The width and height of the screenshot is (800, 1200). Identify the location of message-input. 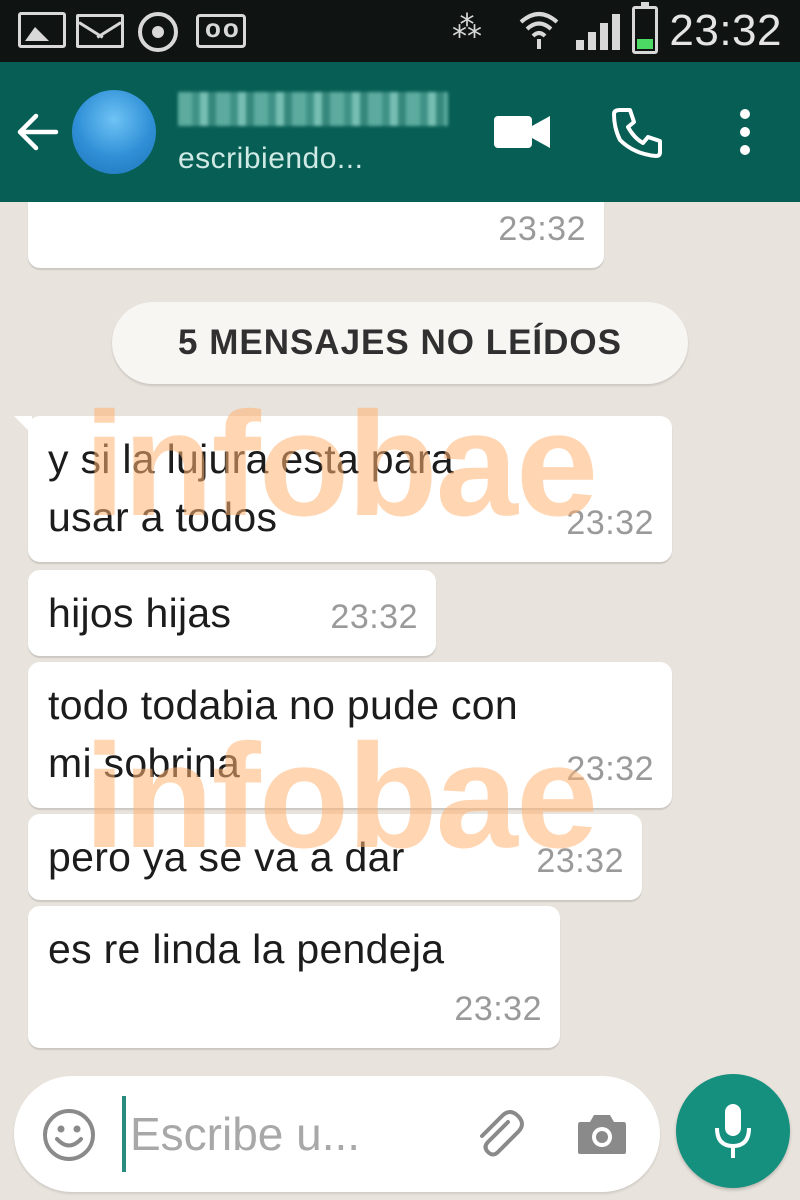
(290, 1134).